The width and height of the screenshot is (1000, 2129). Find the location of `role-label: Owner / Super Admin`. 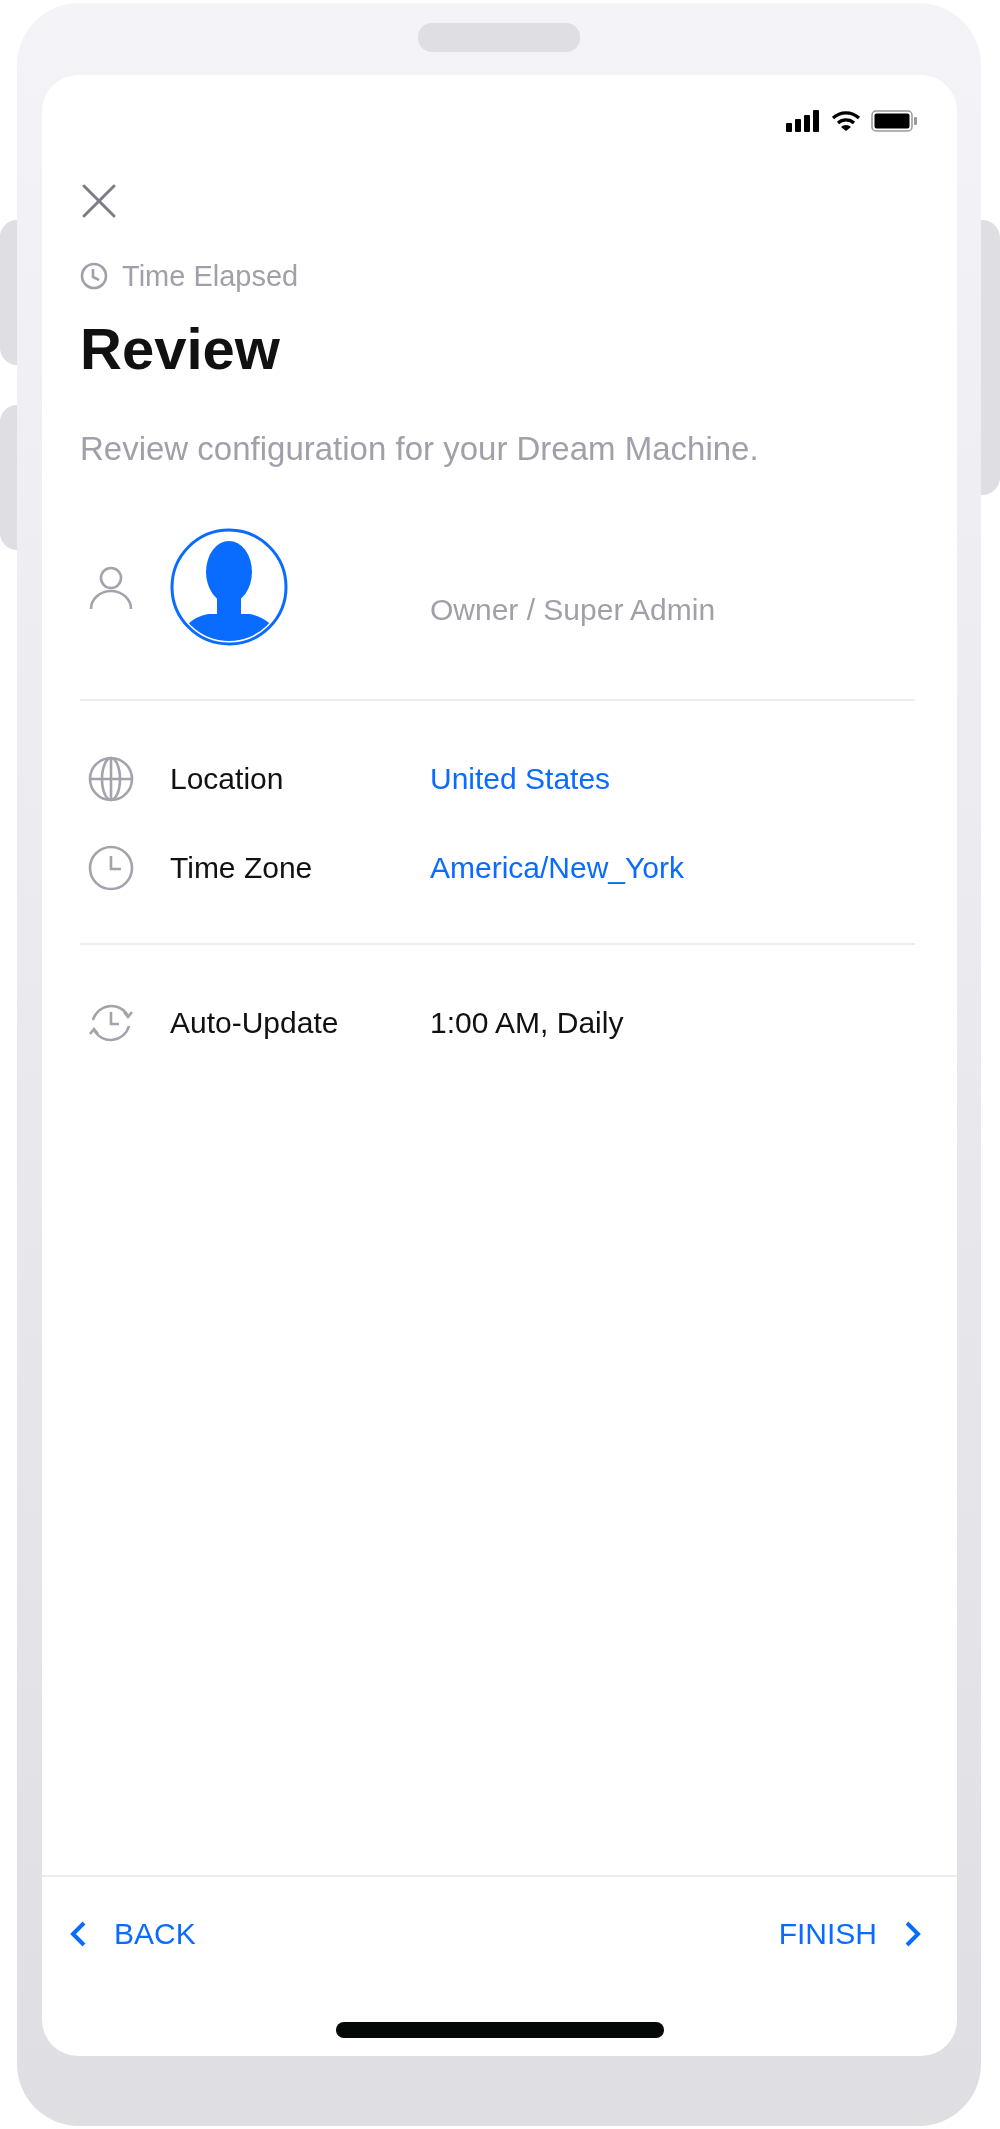

role-label: Owner / Super Admin is located at coordinates (573, 610).